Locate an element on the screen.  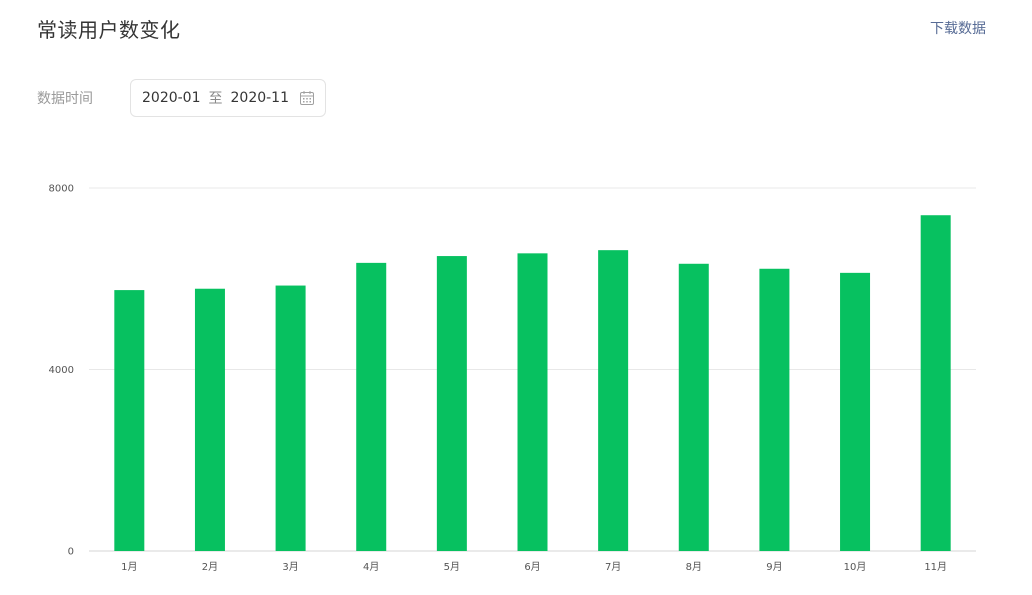
date-range-separator: 至 is located at coordinates (215, 99).